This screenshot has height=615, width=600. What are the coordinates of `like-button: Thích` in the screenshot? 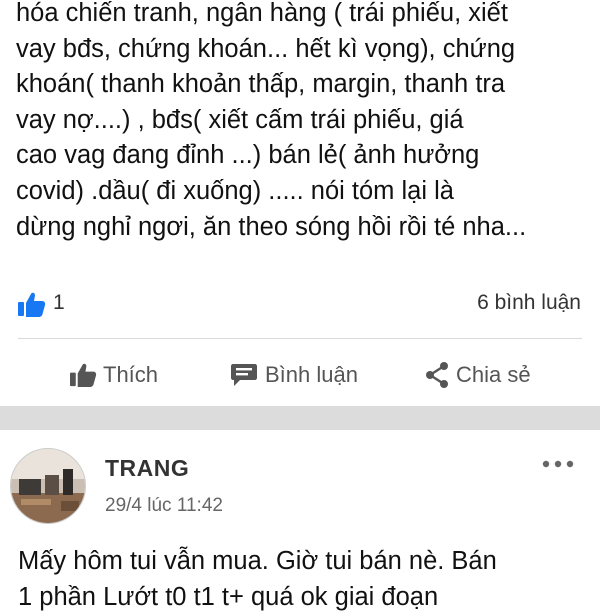 It's located at (113, 375).